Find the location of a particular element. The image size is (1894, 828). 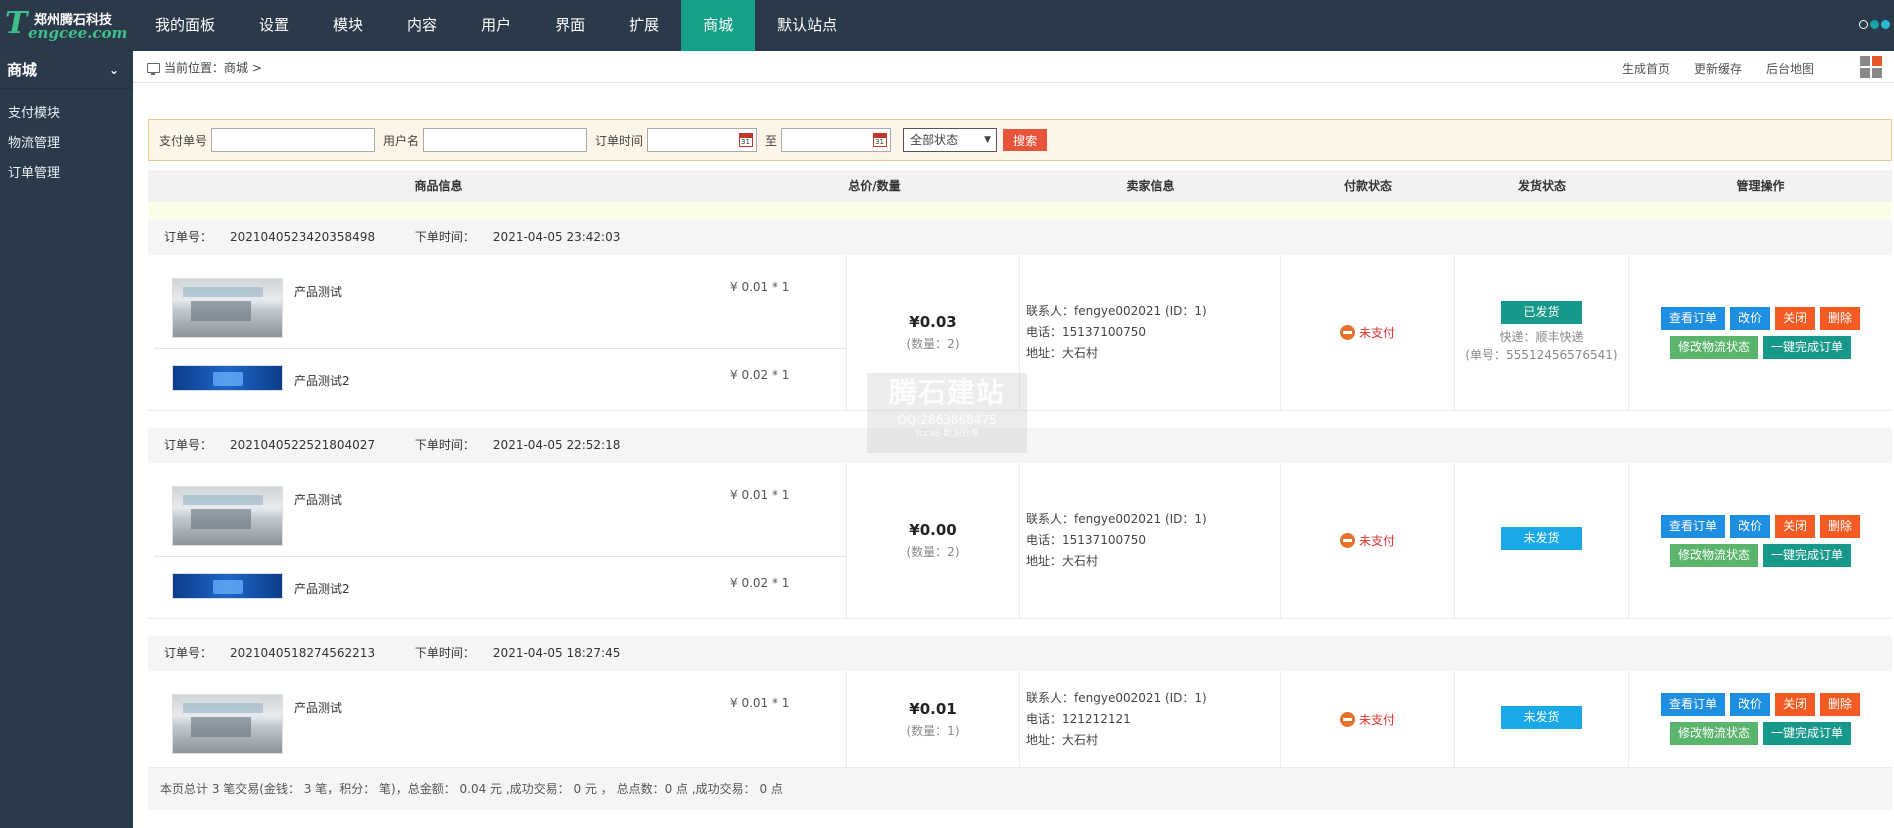

sidebar-item-logistics: 物流管理 is located at coordinates (66, 144).